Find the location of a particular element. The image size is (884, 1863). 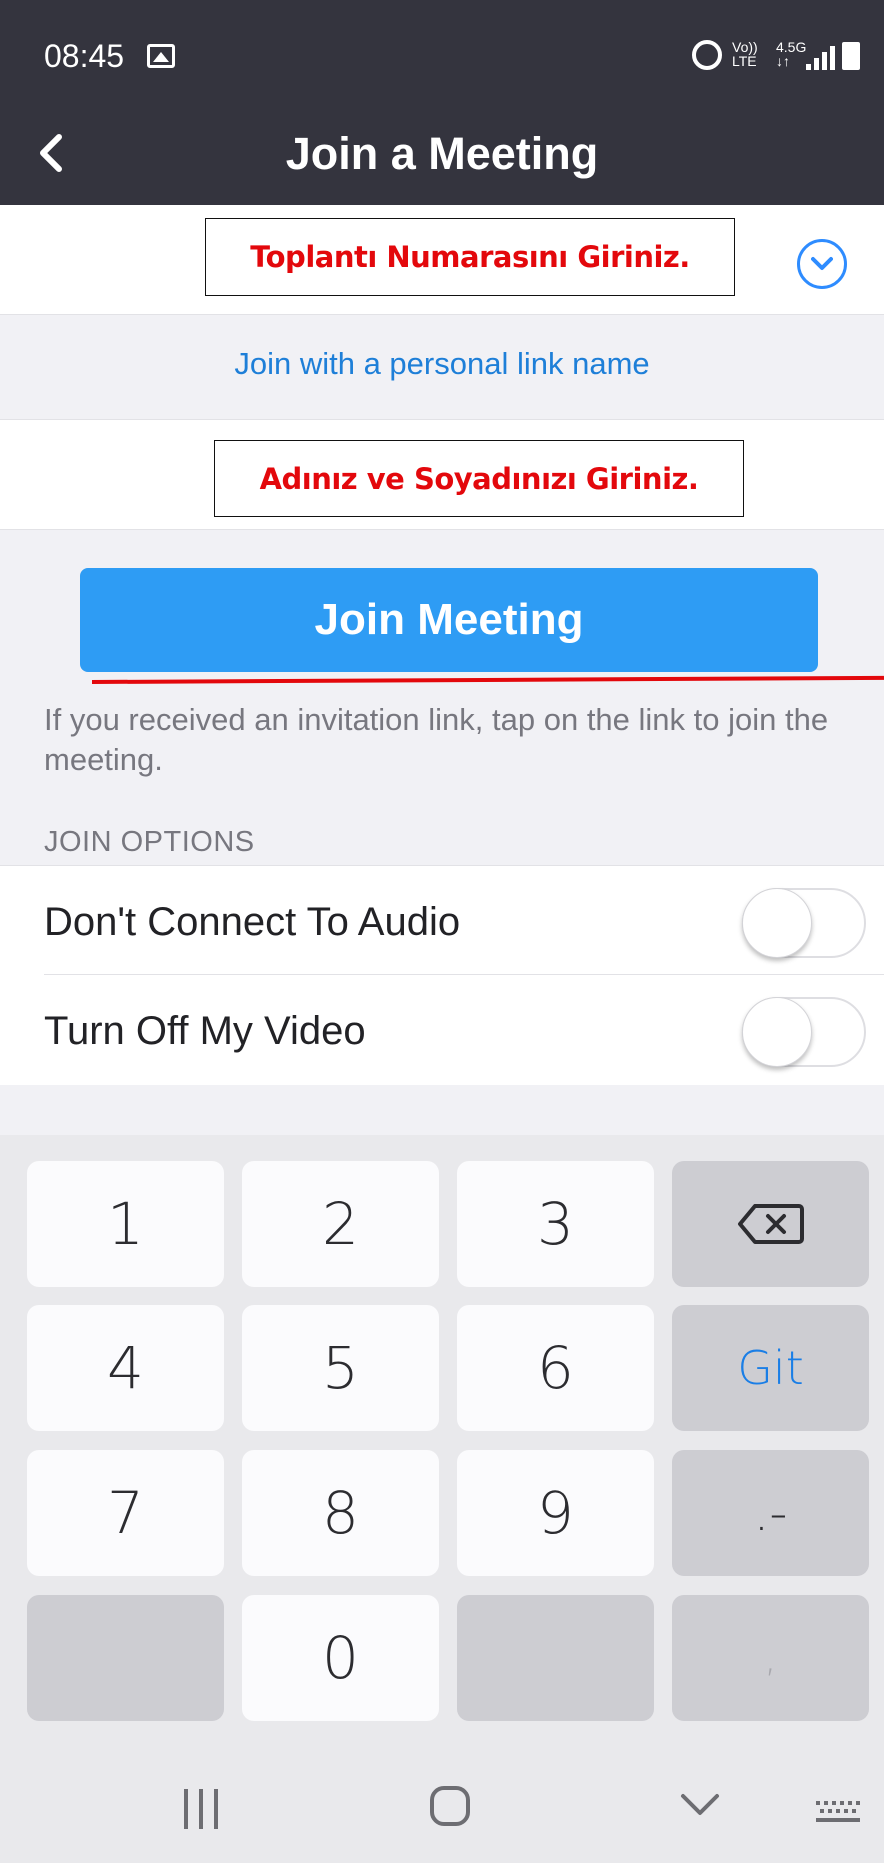

key-8: 8 is located at coordinates (340, 1513).